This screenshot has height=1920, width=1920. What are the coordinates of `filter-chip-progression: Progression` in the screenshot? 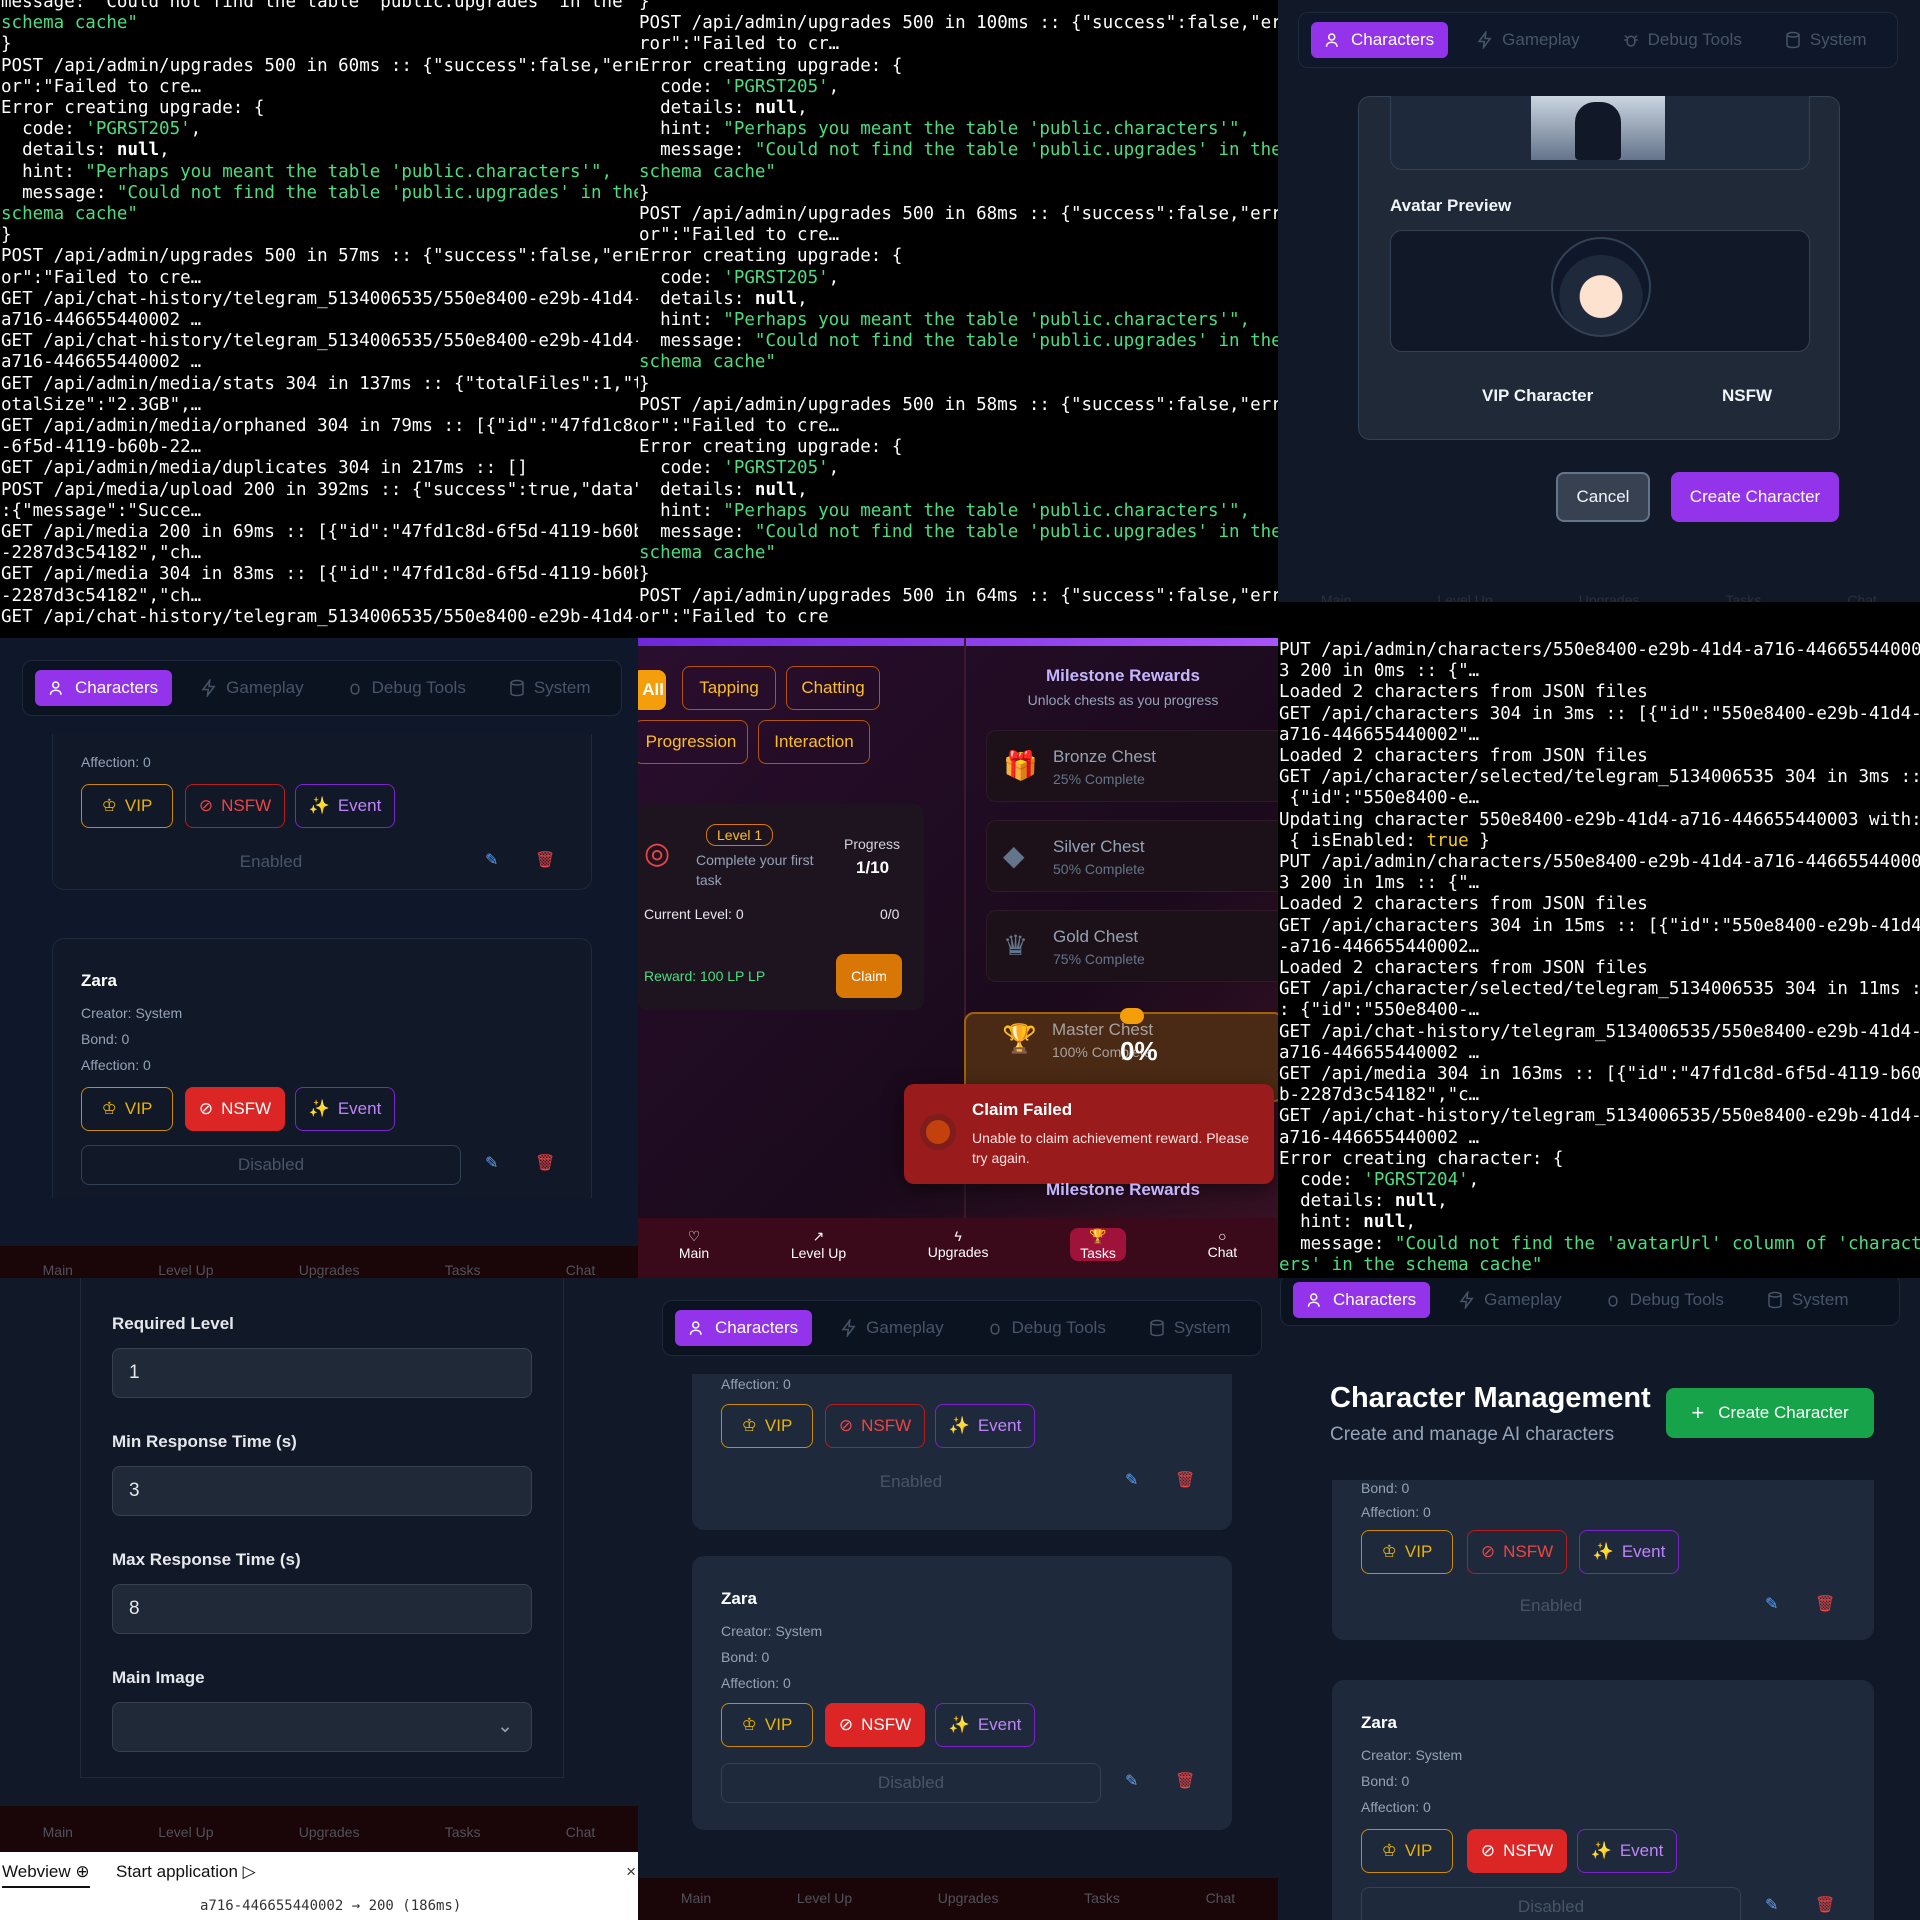 It's located at (693, 742).